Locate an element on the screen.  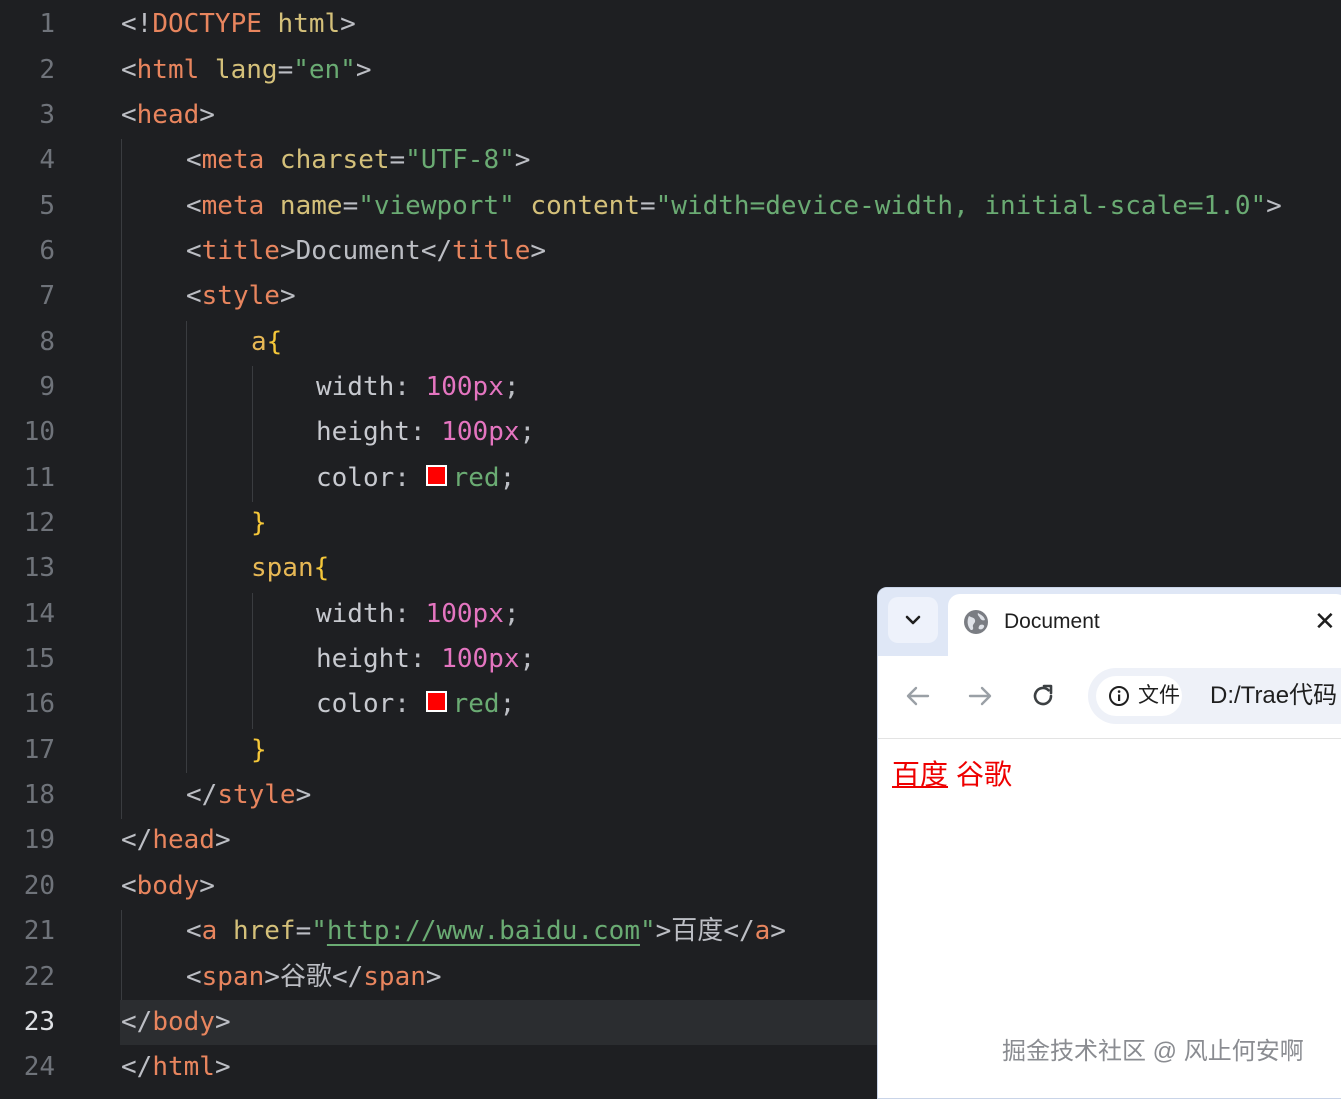
line-number: 11 is located at coordinates (39, 478).